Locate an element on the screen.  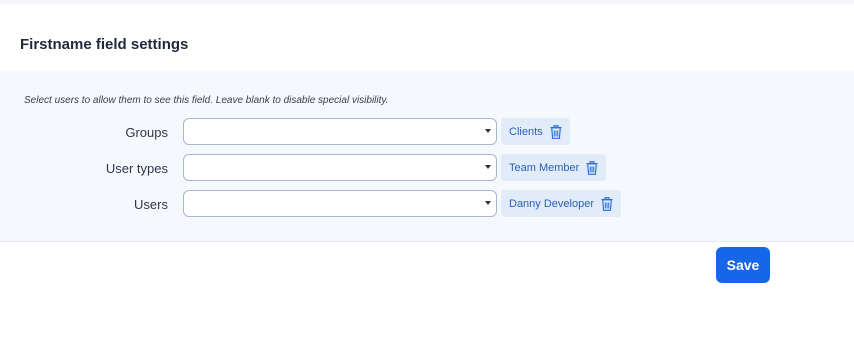
top-edge is located at coordinates (427, 2).